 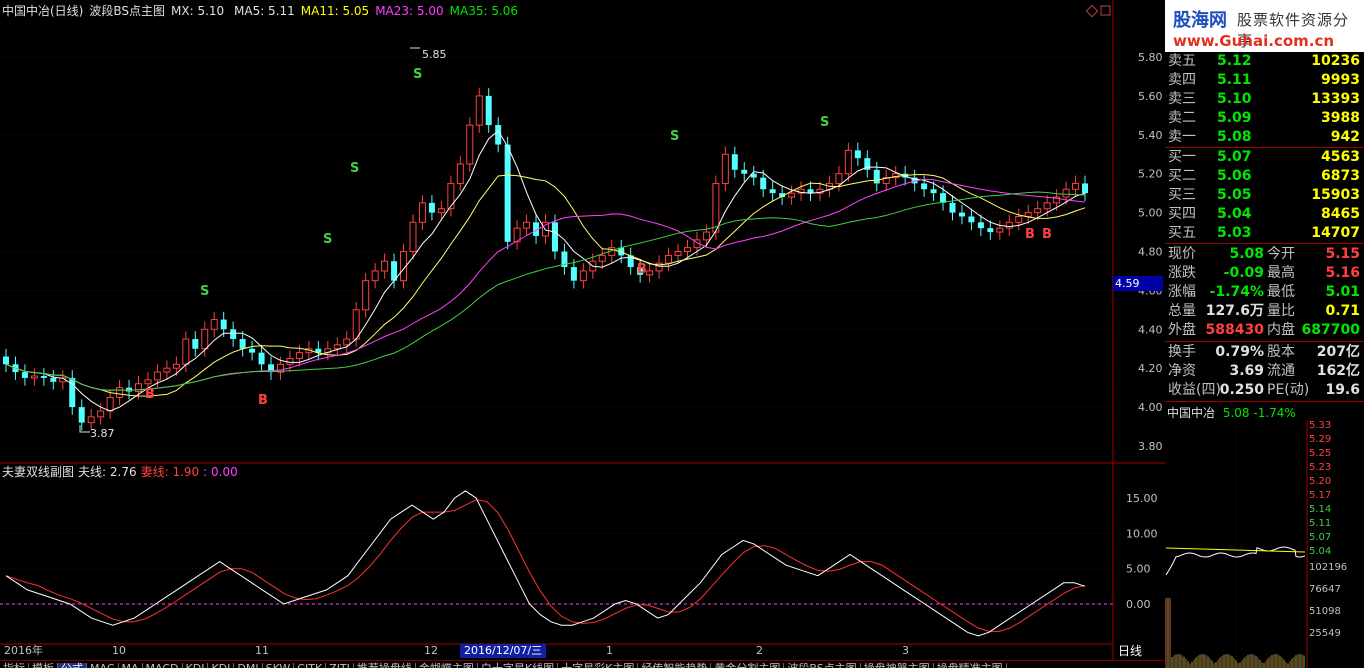 I want to click on xaxis-label-10: 10, so click(x=119, y=650).